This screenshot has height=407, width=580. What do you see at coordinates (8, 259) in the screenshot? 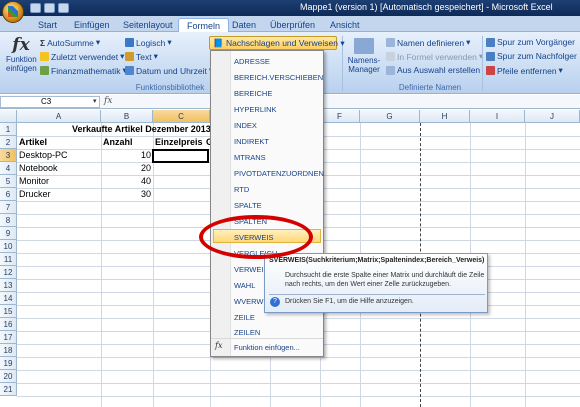
I see `row-header: 11` at bounding box center [8, 259].